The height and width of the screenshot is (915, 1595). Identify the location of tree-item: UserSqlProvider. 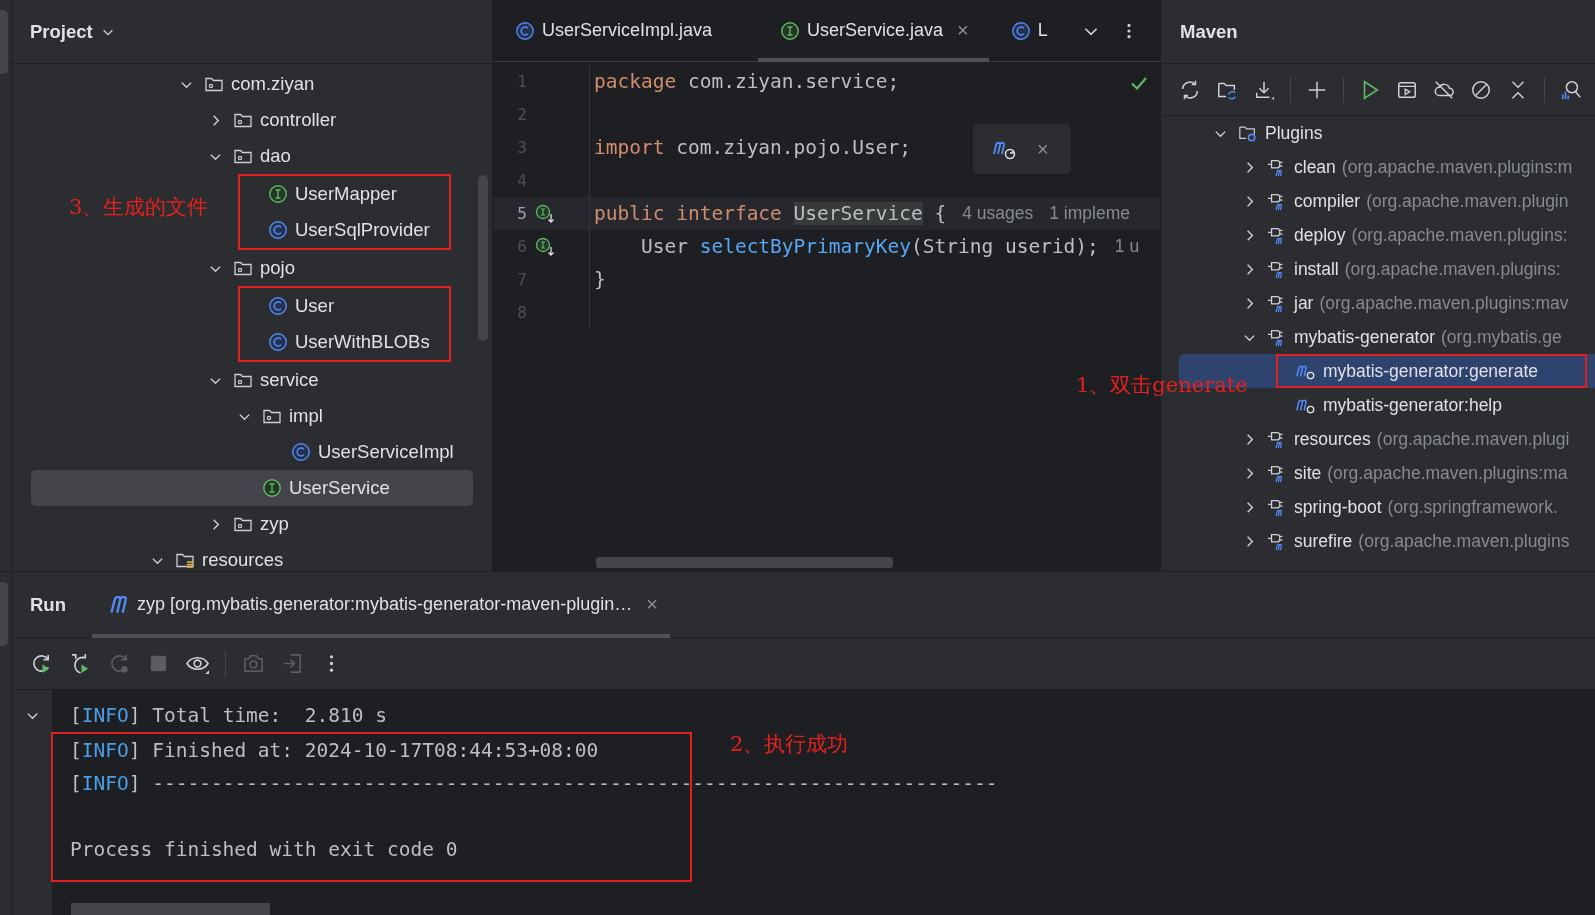
(344, 230).